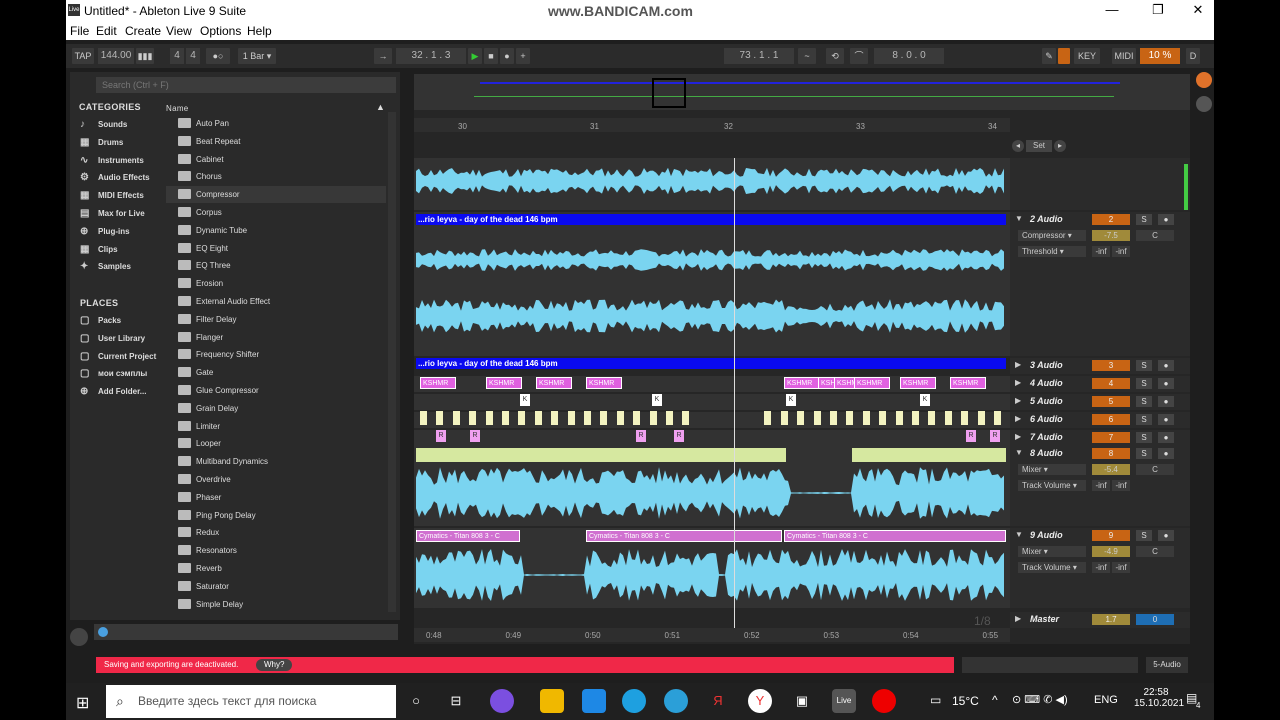 This screenshot has height=720, width=1280. Describe the element at coordinates (276, 604) in the screenshot. I see `browser-item: Simple Delay` at that location.